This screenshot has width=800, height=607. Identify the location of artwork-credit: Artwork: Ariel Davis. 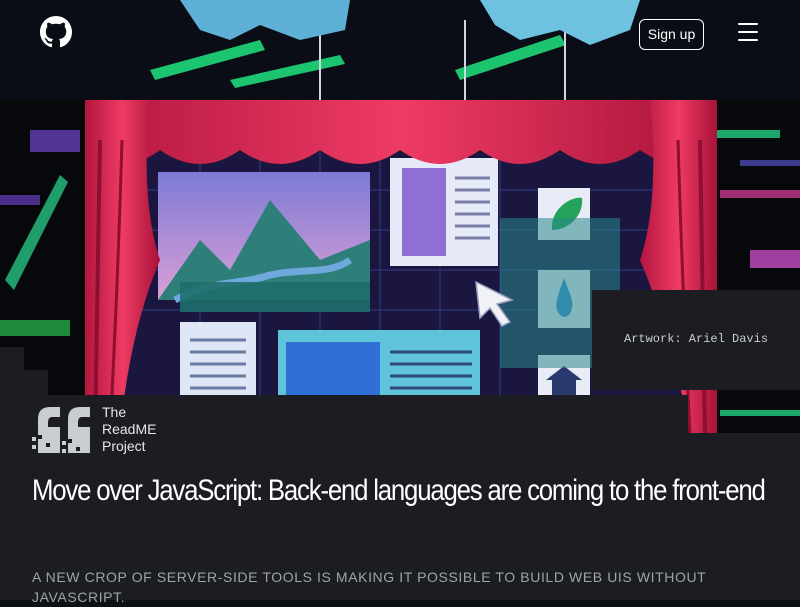
(696, 340).